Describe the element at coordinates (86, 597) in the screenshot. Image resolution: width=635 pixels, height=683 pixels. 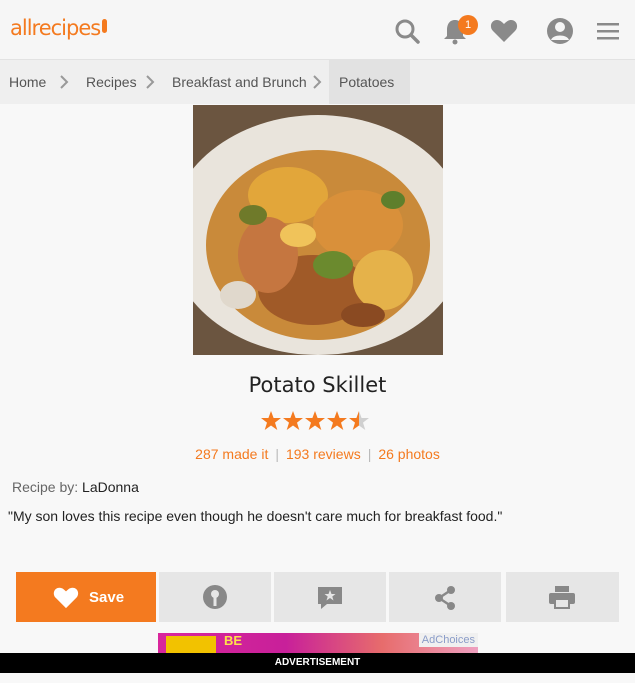
I see `save-button: Save` at that location.